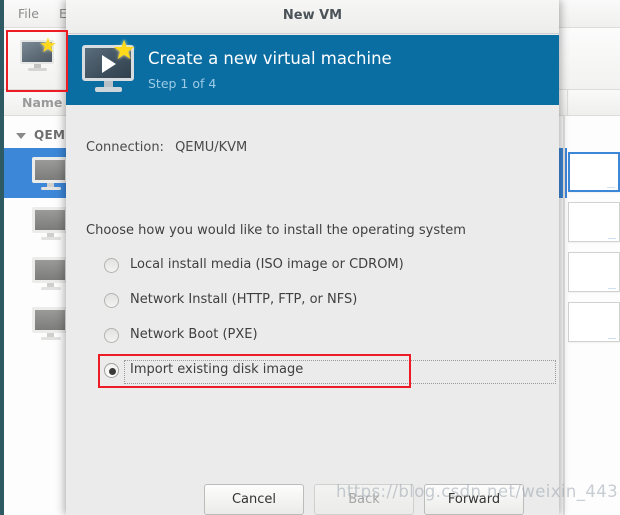  What do you see at coordinates (112, 68) in the screenshot?
I see `monitor-play-star-icon: ★` at bounding box center [112, 68].